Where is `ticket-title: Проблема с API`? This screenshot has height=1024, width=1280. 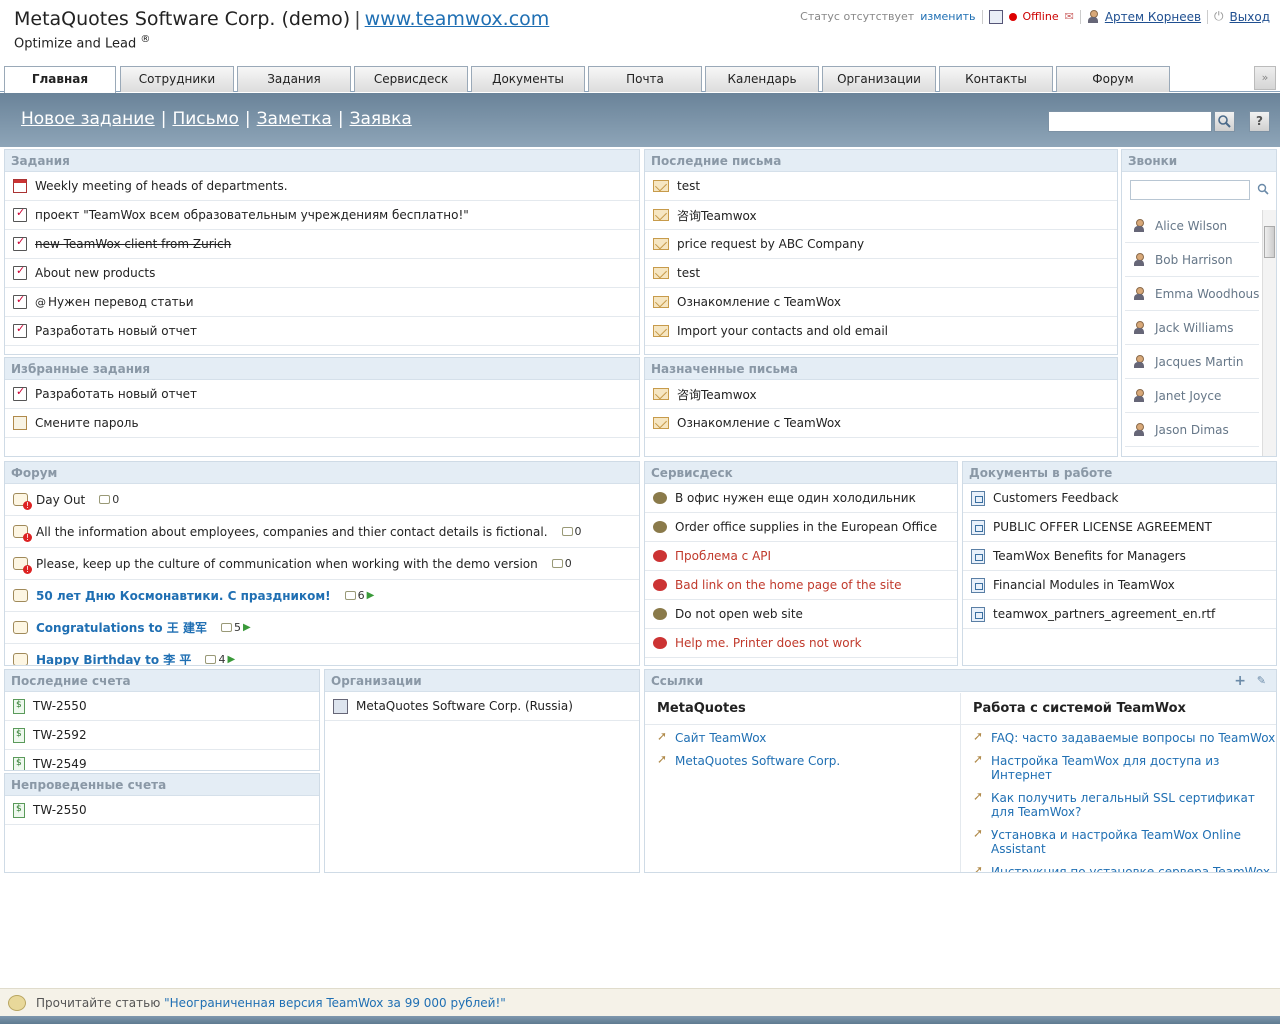 ticket-title: Проблема с API is located at coordinates (723, 556).